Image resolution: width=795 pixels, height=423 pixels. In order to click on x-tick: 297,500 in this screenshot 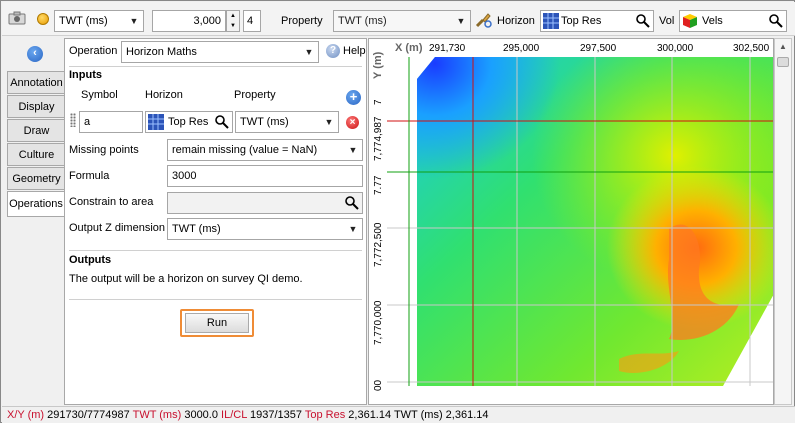, I will do `click(598, 48)`.